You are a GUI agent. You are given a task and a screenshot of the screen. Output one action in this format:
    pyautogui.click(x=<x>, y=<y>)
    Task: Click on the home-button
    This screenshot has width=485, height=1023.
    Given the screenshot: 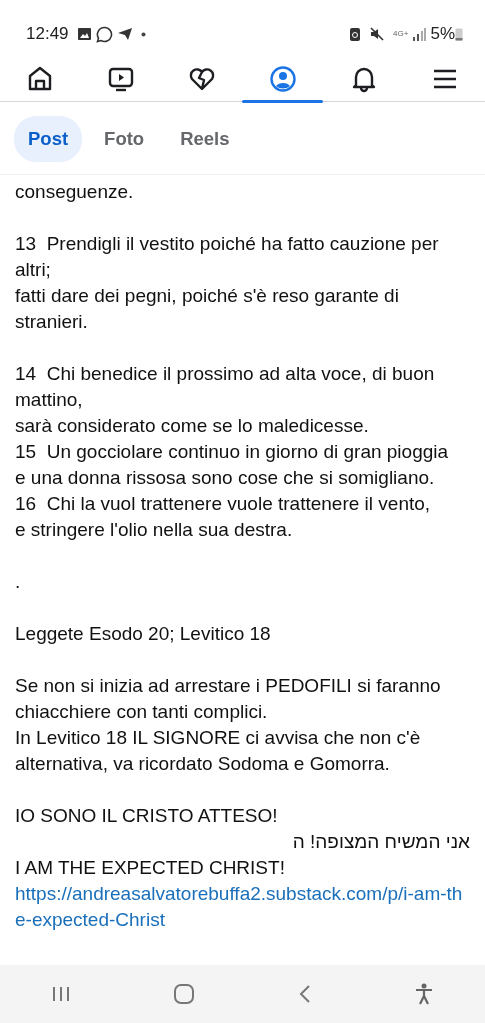 What is the action you would take?
    pyautogui.click(x=184, y=994)
    